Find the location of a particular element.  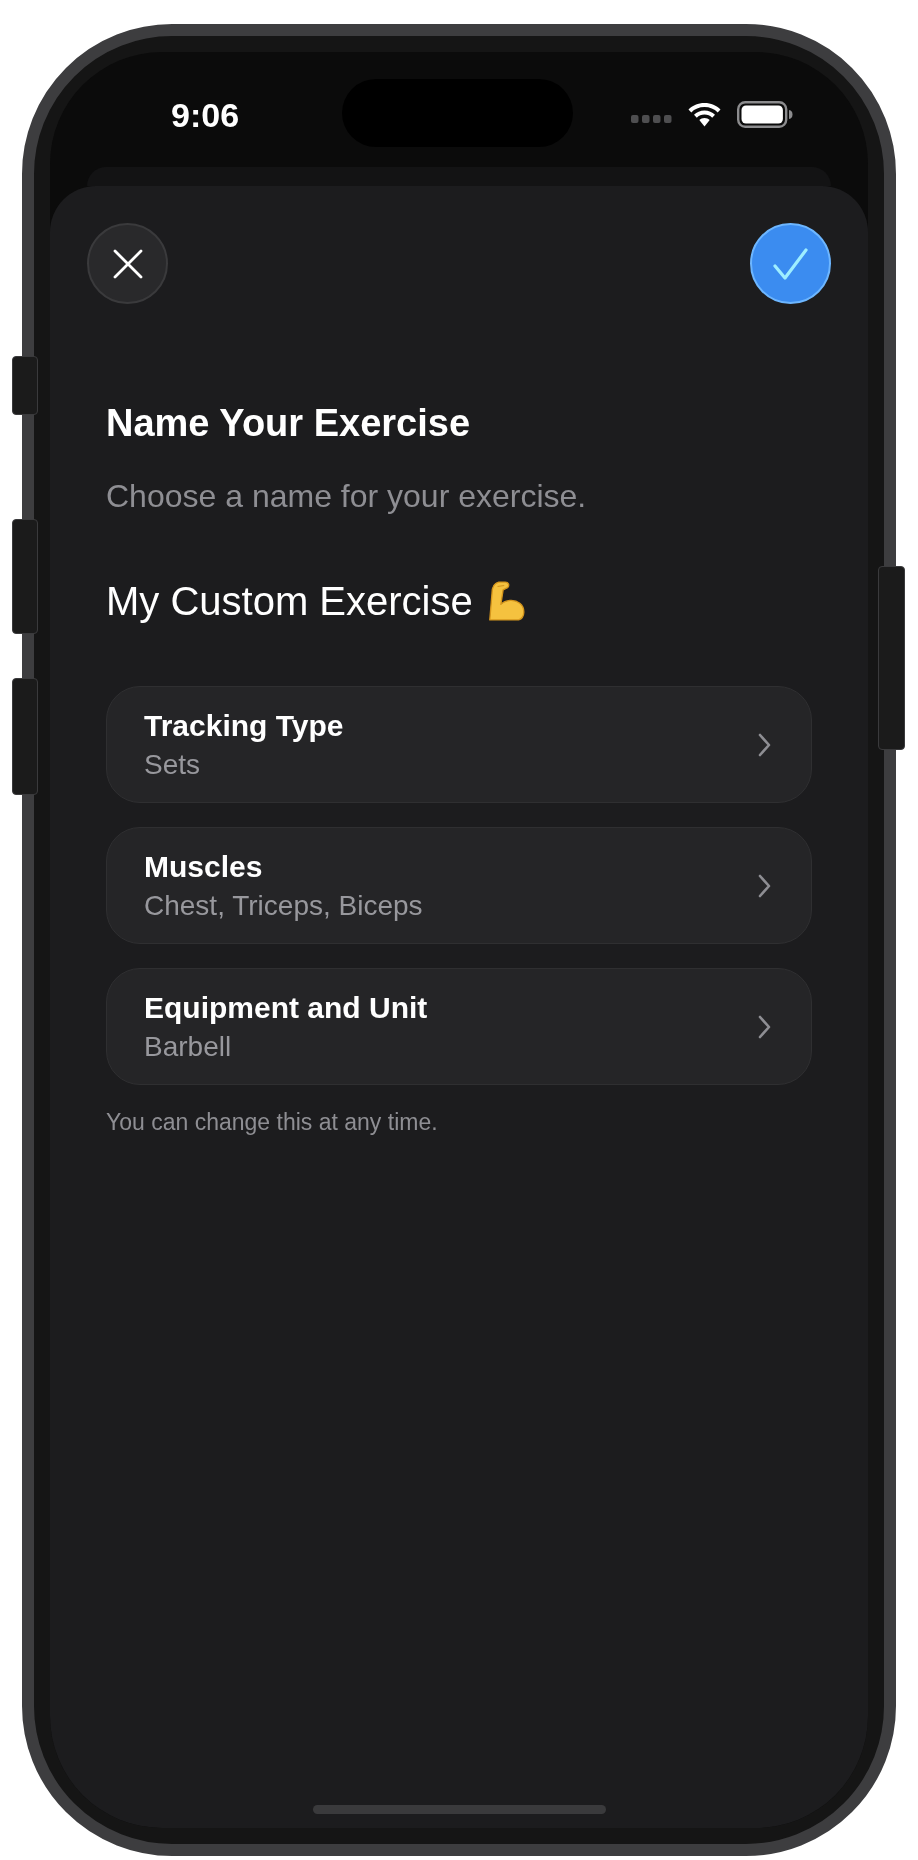

option-value: Chest, Triceps, Biceps is located at coordinates (283, 905).